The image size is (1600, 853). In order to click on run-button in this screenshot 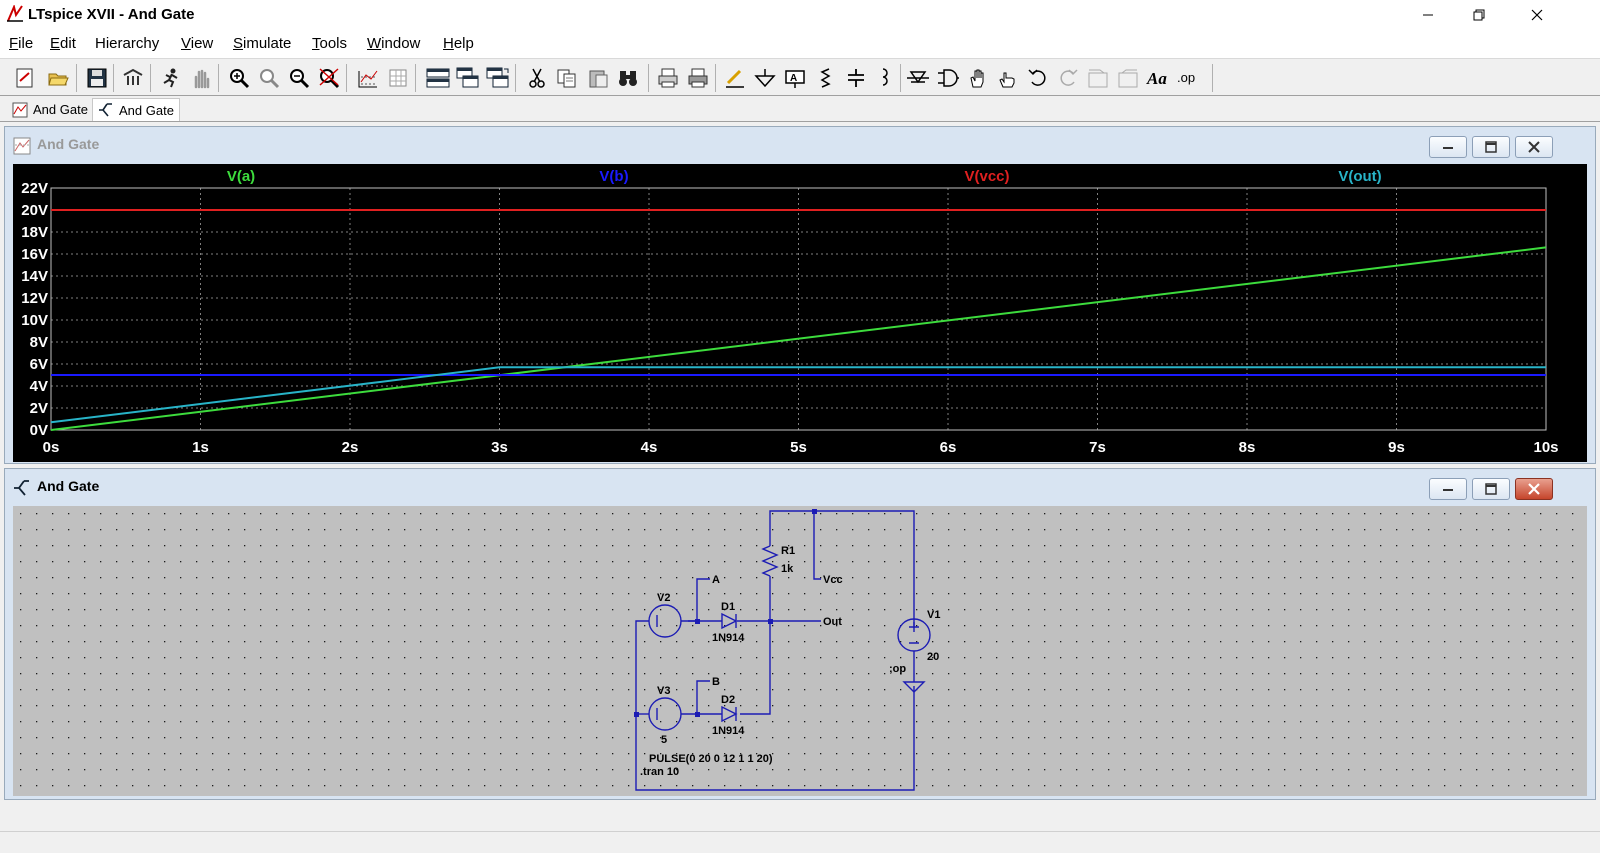, I will do `click(171, 78)`.